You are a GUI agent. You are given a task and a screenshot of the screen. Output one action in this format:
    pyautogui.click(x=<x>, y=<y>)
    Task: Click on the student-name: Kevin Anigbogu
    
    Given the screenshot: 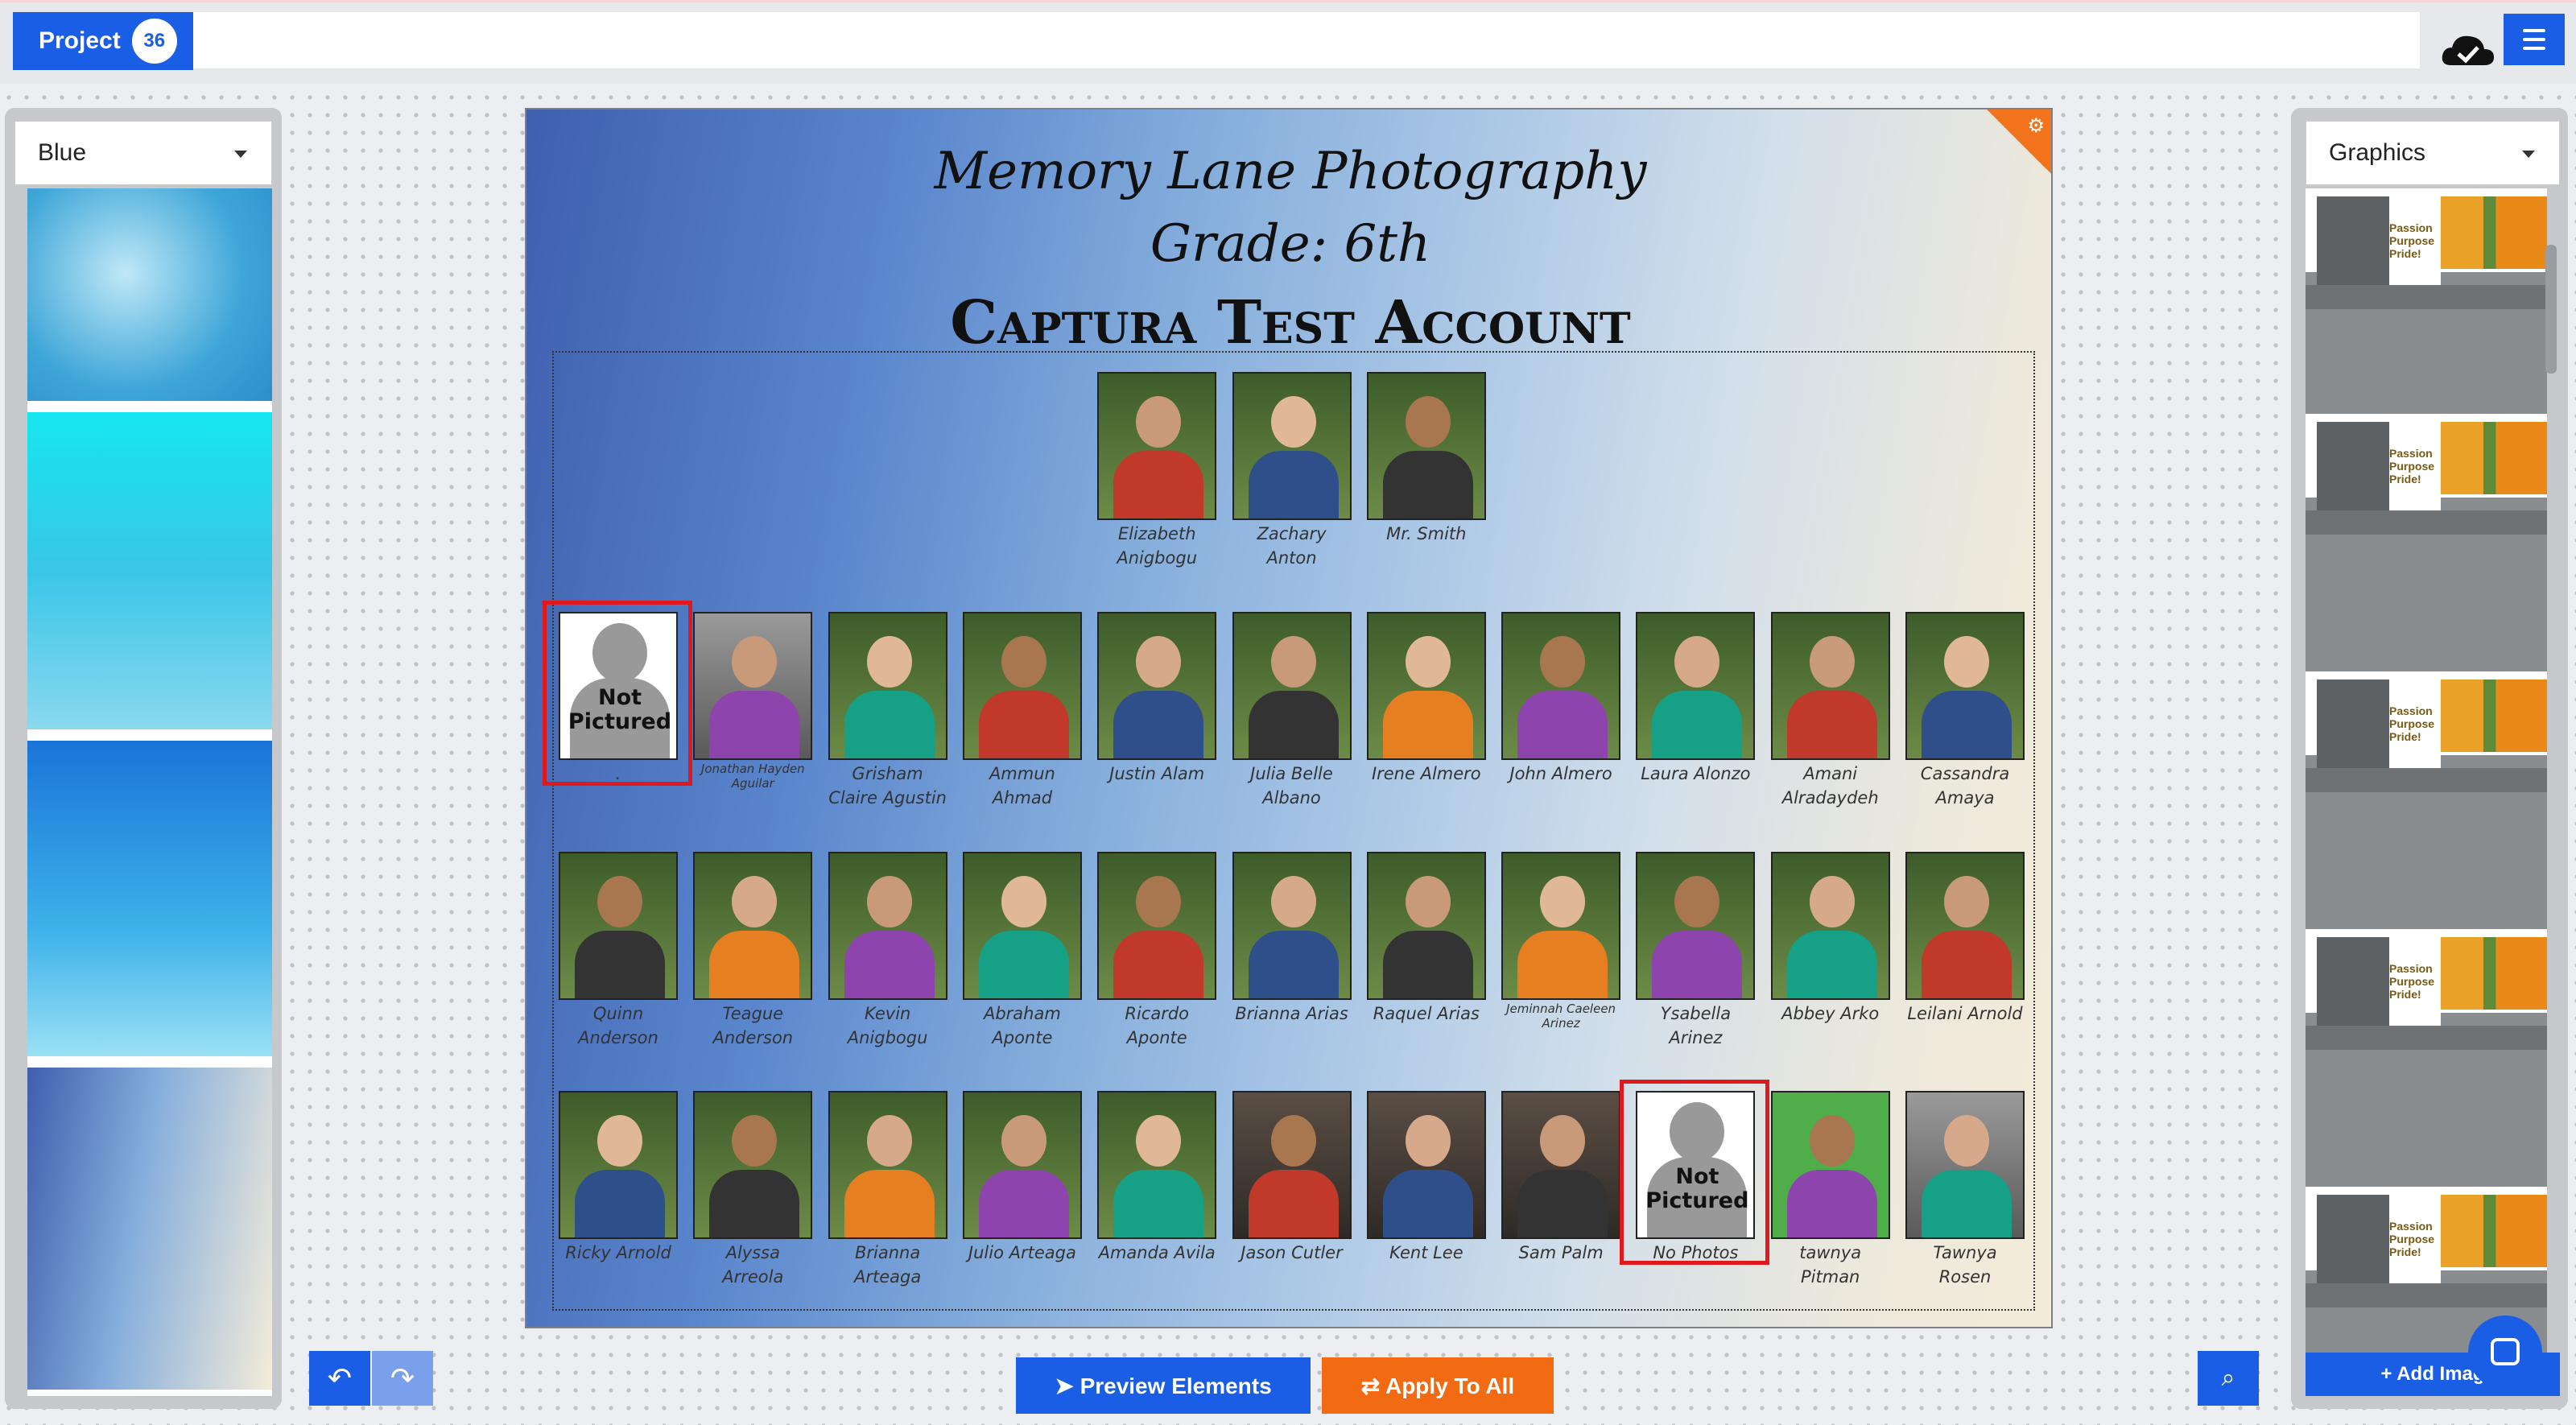 What is the action you would take?
    pyautogui.click(x=887, y=1026)
    